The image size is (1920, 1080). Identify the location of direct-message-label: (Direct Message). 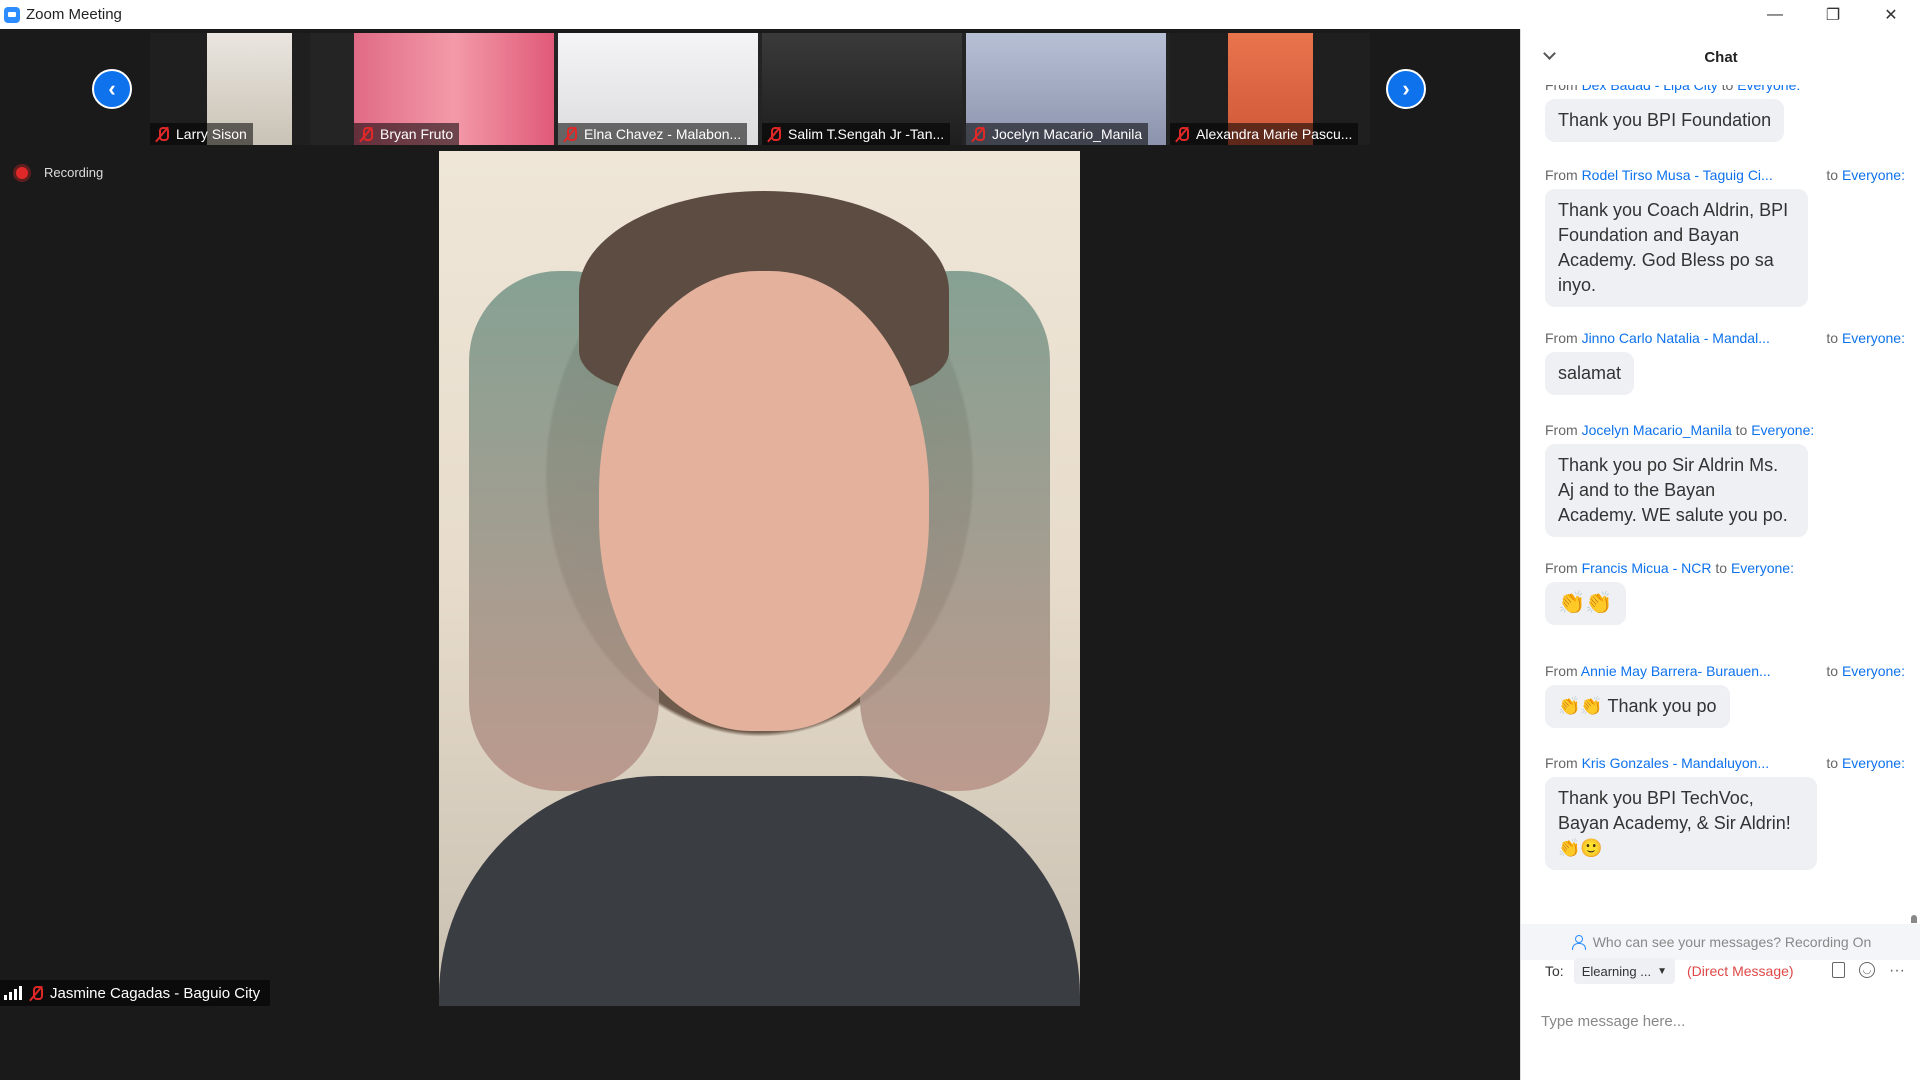
(1740, 971).